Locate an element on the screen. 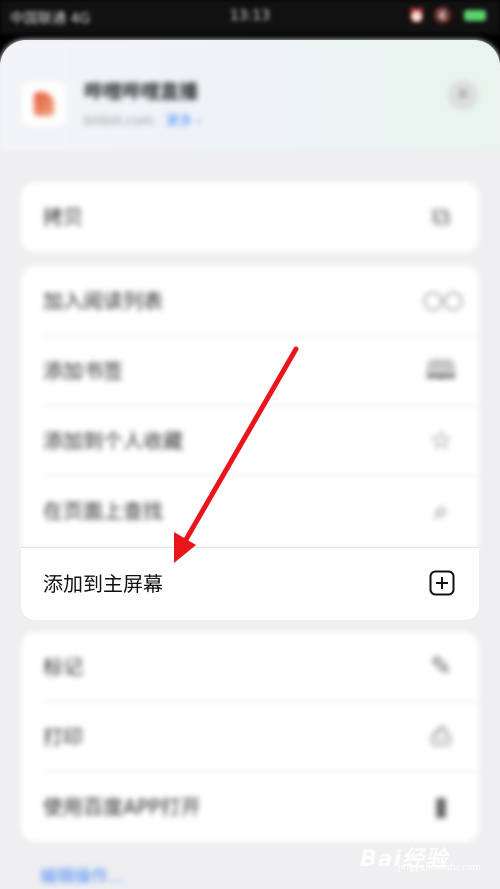 Image resolution: width=500 pixels, height=889 pixels. annotation-arrow is located at coordinates (236, 454).